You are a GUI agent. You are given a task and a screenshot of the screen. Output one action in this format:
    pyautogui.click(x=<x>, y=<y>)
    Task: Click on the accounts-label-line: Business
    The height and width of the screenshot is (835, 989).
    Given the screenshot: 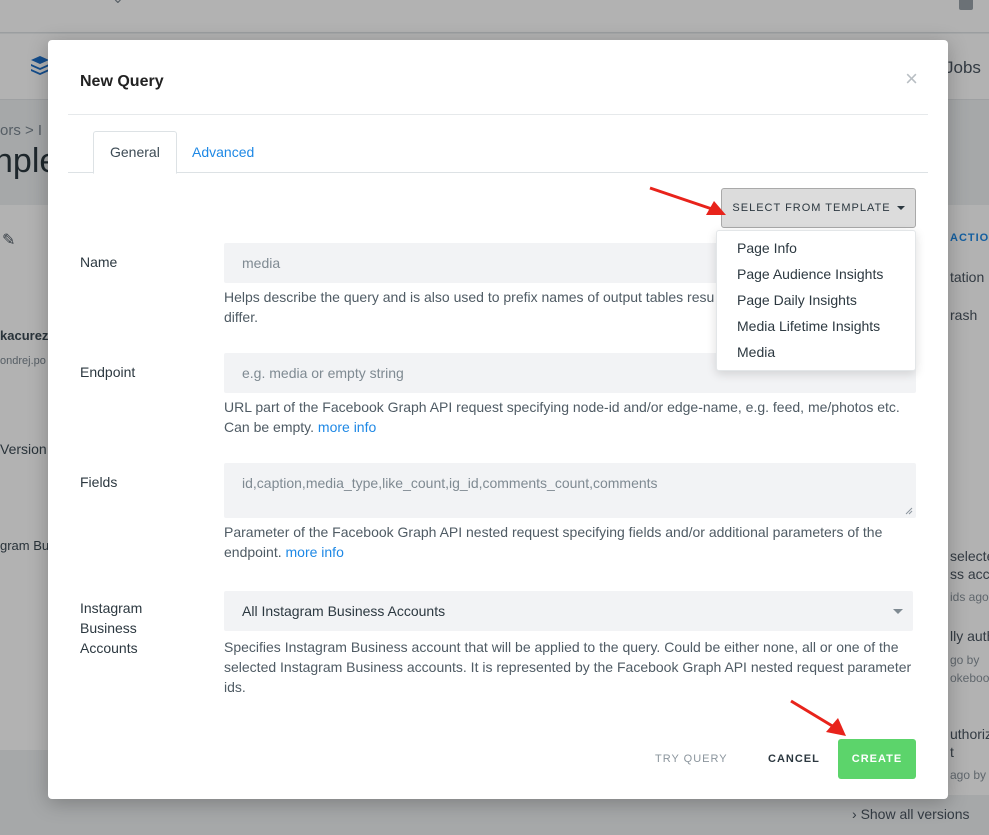 What is the action you would take?
    pyautogui.click(x=108, y=628)
    